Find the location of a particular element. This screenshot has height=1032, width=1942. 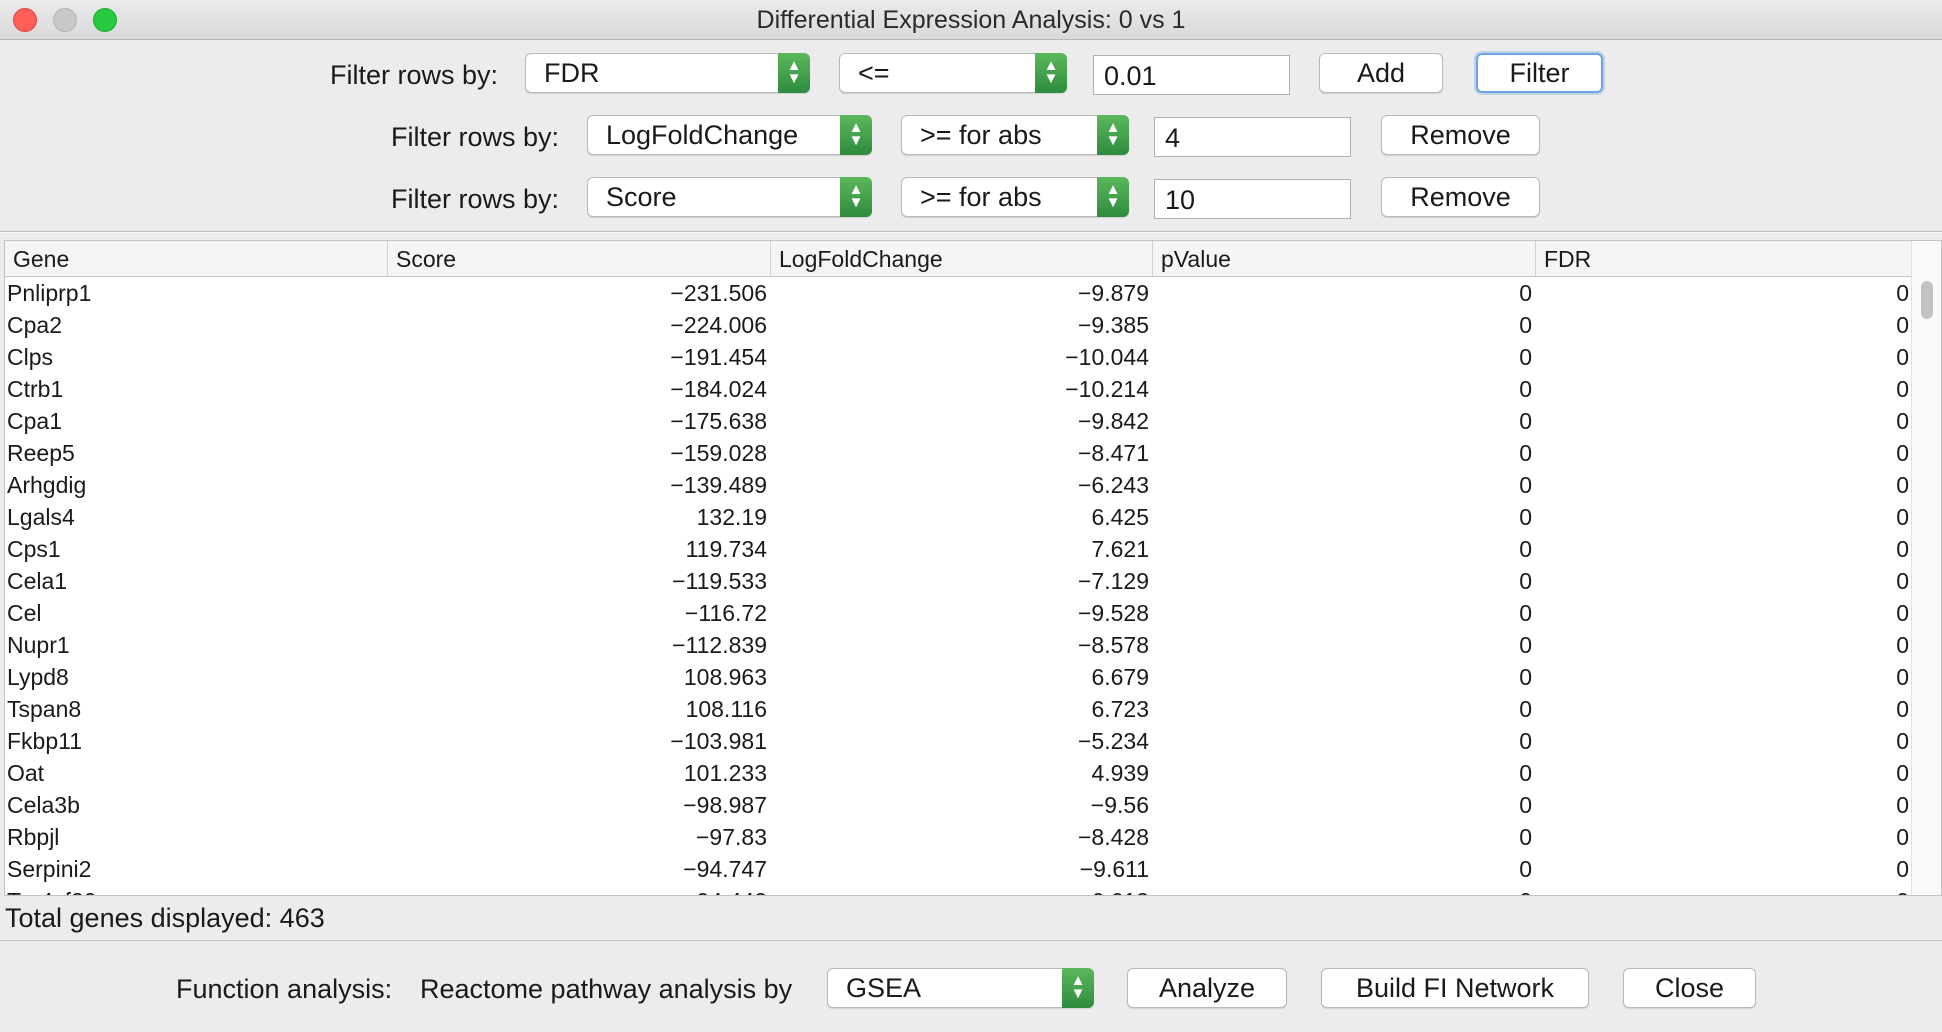

table-row: Tspan8 108.116 6.723 0 0 is located at coordinates (959, 709).